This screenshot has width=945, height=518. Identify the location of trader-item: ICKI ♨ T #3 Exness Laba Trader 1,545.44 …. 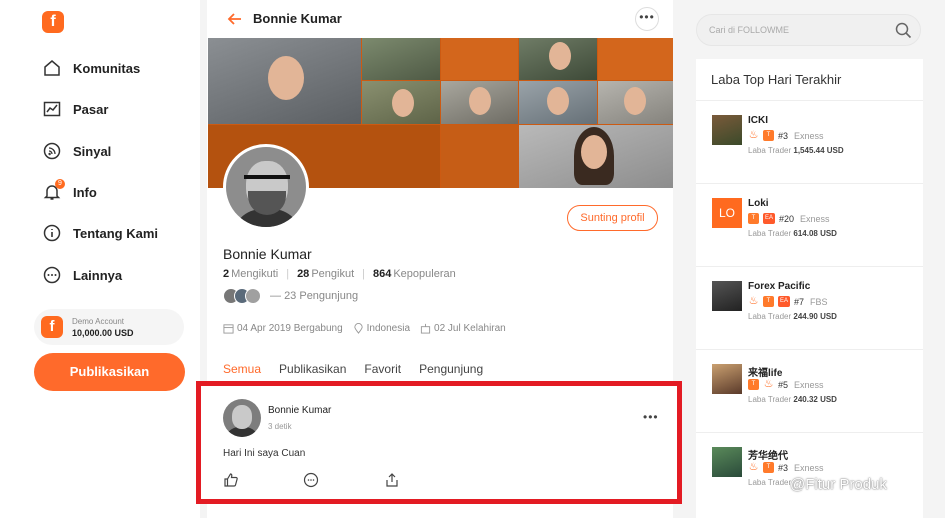
(809, 142).